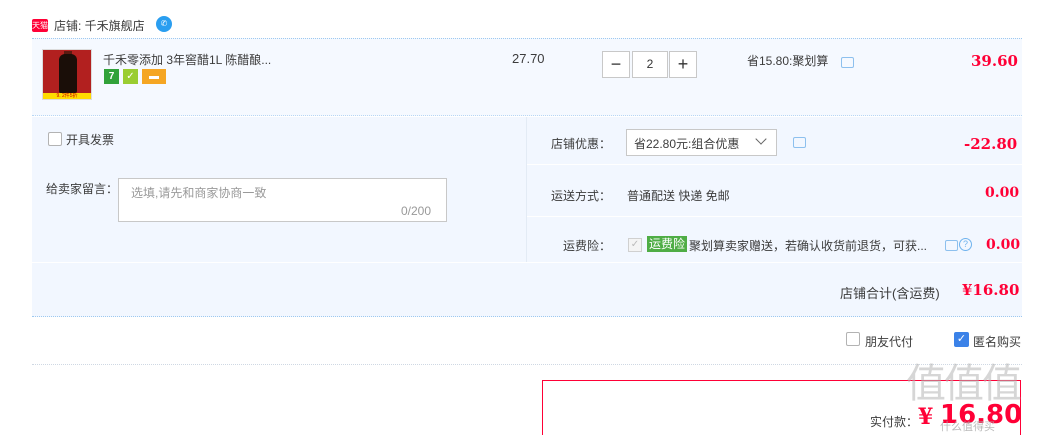 Image resolution: width=1056 pixels, height=435 pixels. What do you see at coordinates (581, 196) in the screenshot?
I see `shipping-method-label: 运送方式：` at bounding box center [581, 196].